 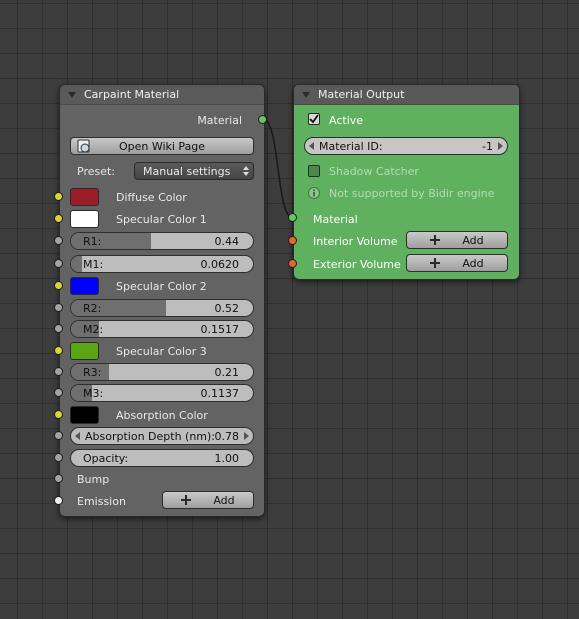 What do you see at coordinates (150, 436) in the screenshot?
I see `absorption-depth-label: Absorption Depth (nm):` at bounding box center [150, 436].